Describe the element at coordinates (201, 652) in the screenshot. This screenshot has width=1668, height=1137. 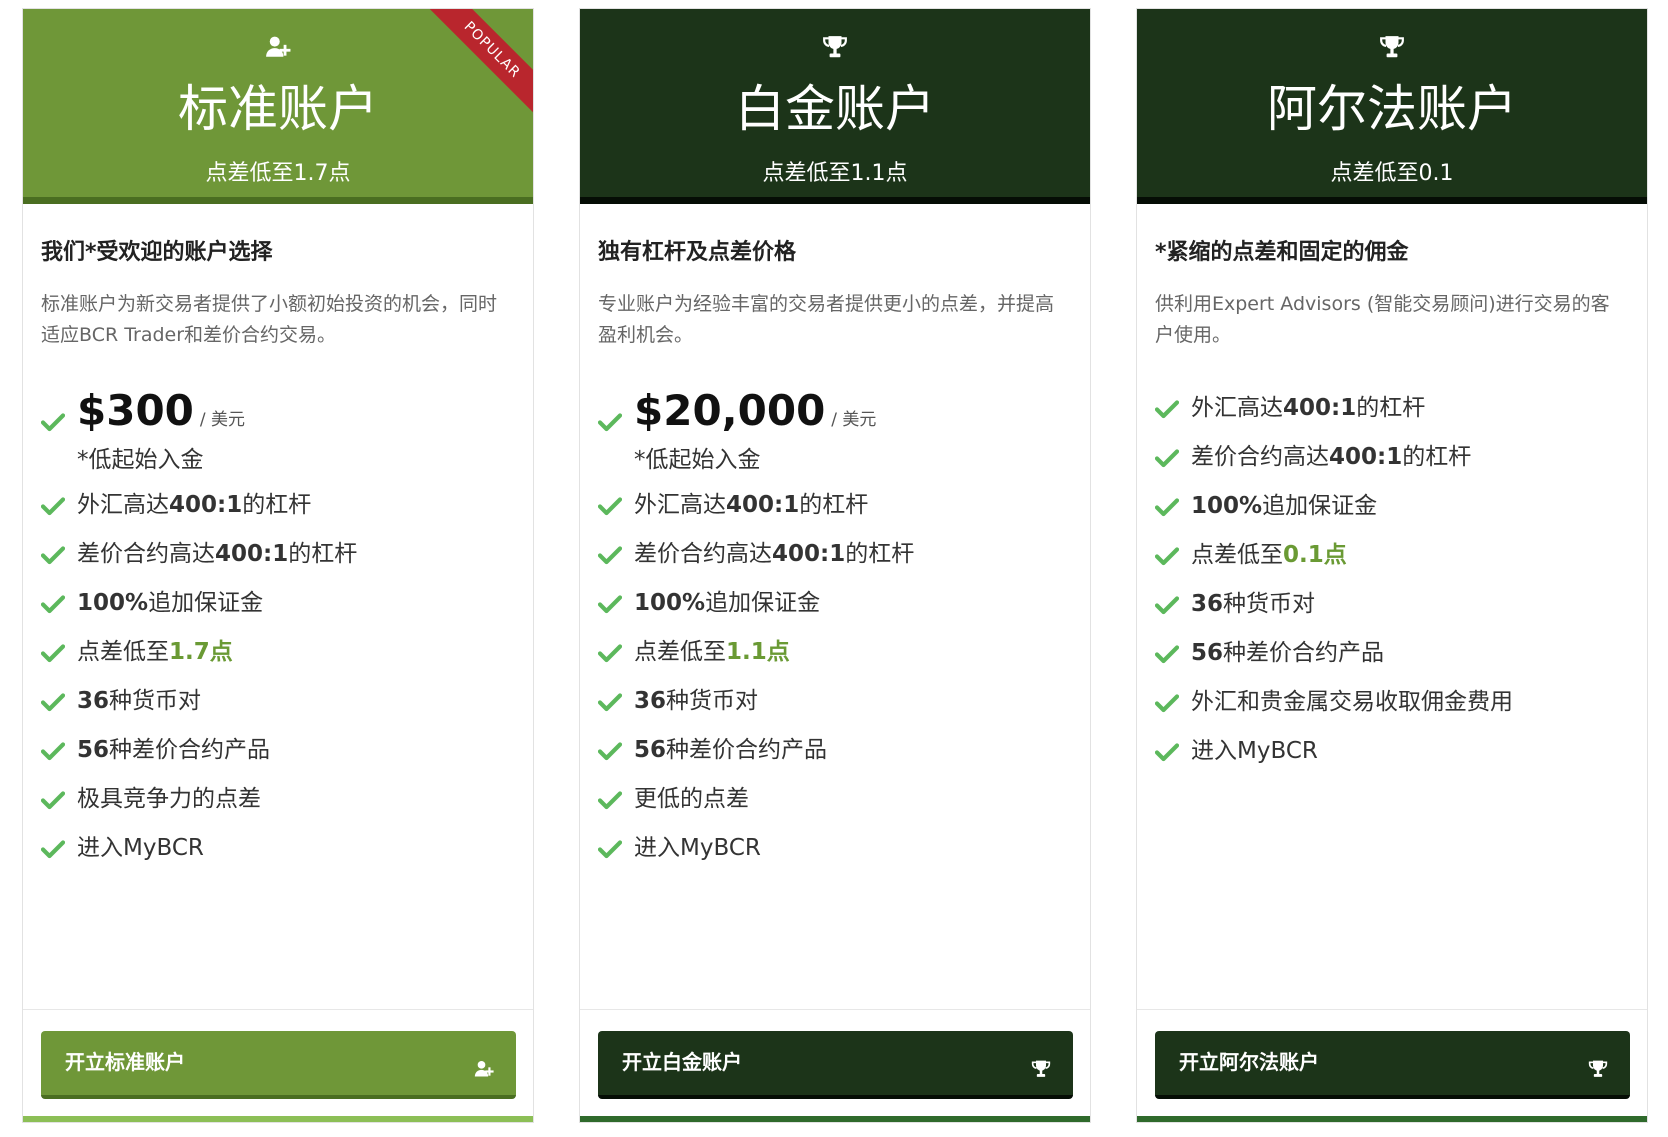
I see `feature-text: 1.7点` at that location.